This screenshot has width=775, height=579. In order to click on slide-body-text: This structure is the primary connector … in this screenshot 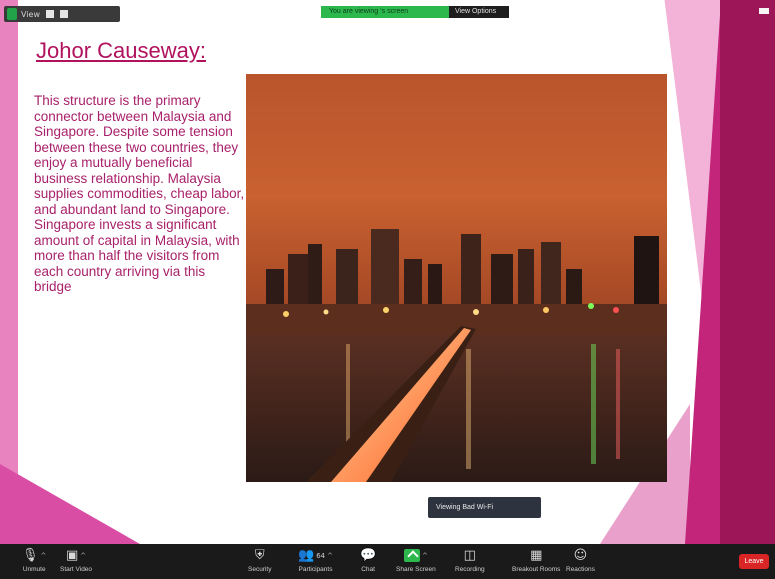, I will do `click(139, 193)`.